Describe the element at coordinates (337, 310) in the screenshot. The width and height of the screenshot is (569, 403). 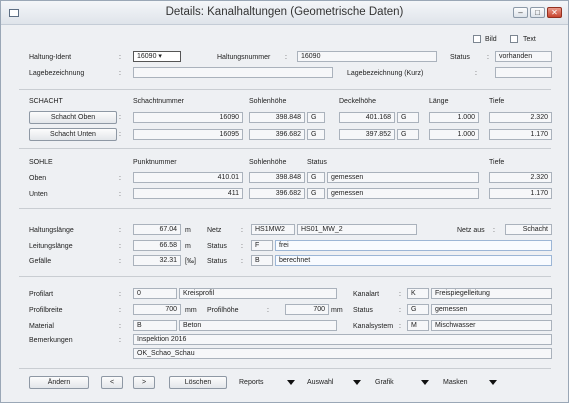
I see `profilhoehe-unit: mm` at that location.